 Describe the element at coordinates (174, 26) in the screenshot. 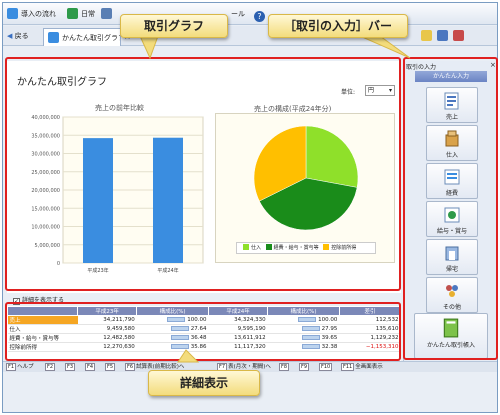

I see `callout-graph: 取引グラフ` at that location.